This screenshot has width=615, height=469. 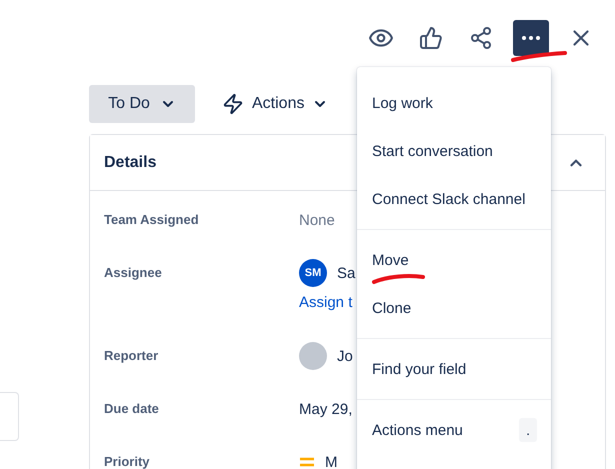 I want to click on lightning-icon, so click(x=233, y=104).